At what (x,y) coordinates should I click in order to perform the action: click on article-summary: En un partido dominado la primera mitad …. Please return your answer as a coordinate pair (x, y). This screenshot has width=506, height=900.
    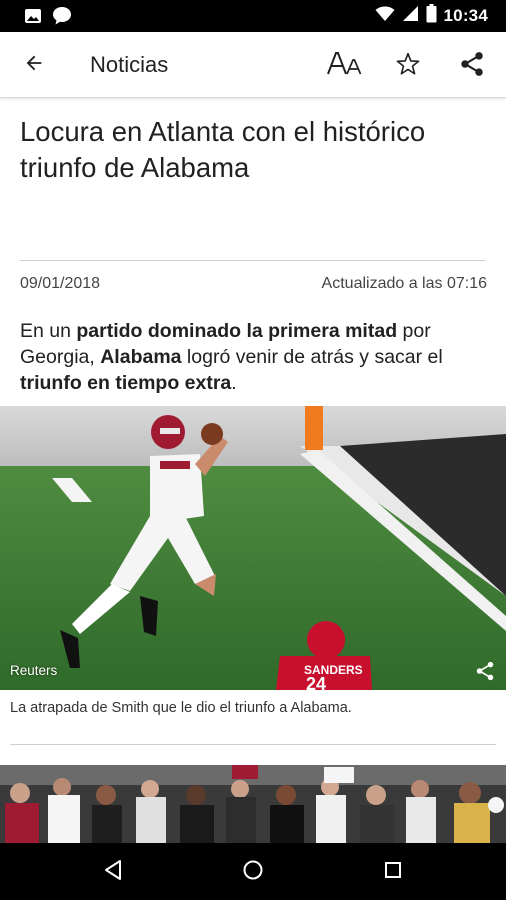
    Looking at the image, I should click on (231, 357).